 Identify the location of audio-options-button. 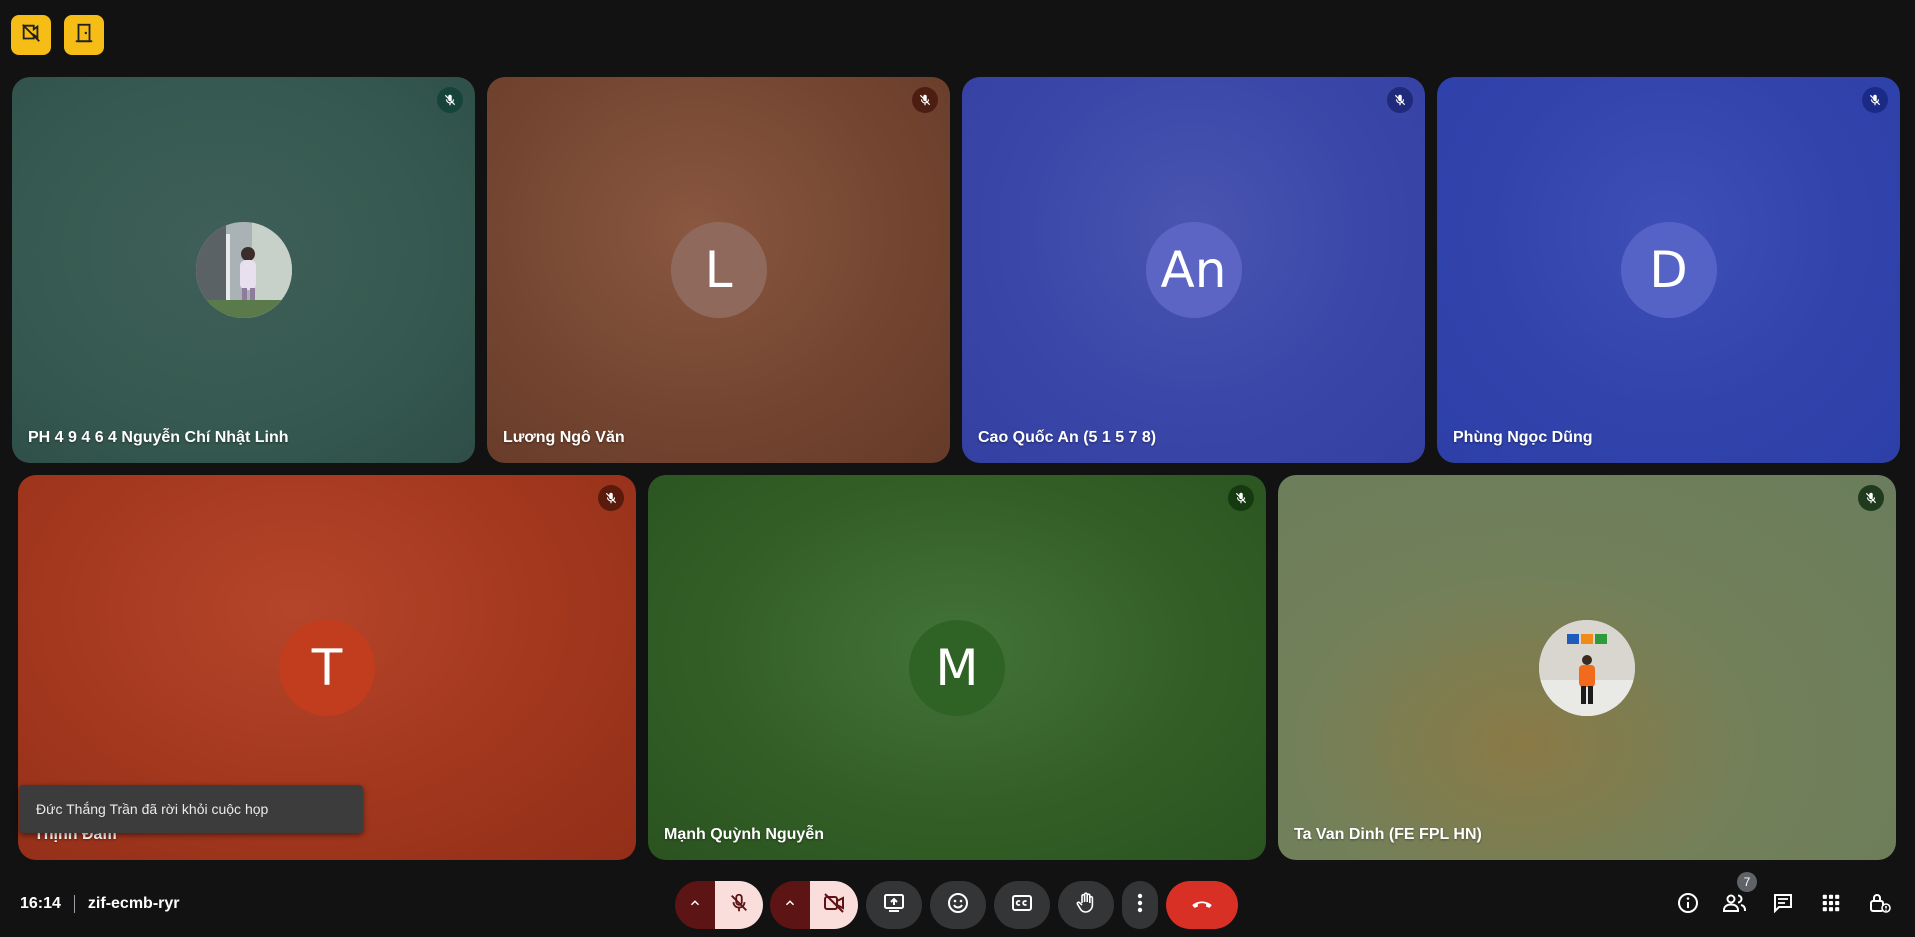
(695, 905).